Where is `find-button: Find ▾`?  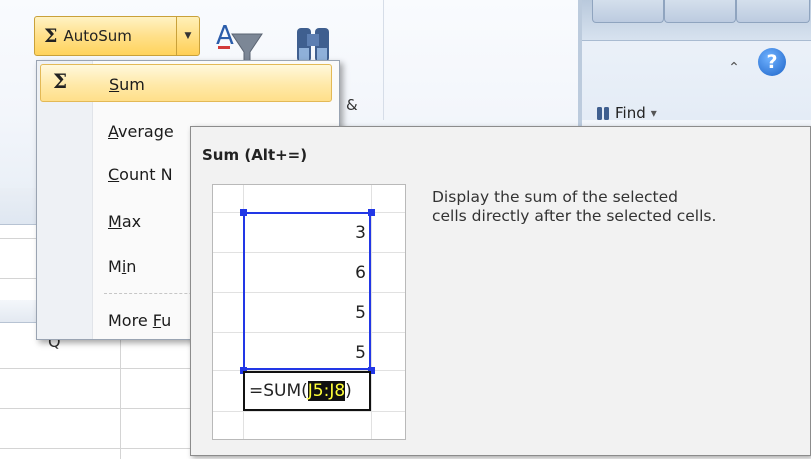
find-button: Find ▾ is located at coordinates (626, 113).